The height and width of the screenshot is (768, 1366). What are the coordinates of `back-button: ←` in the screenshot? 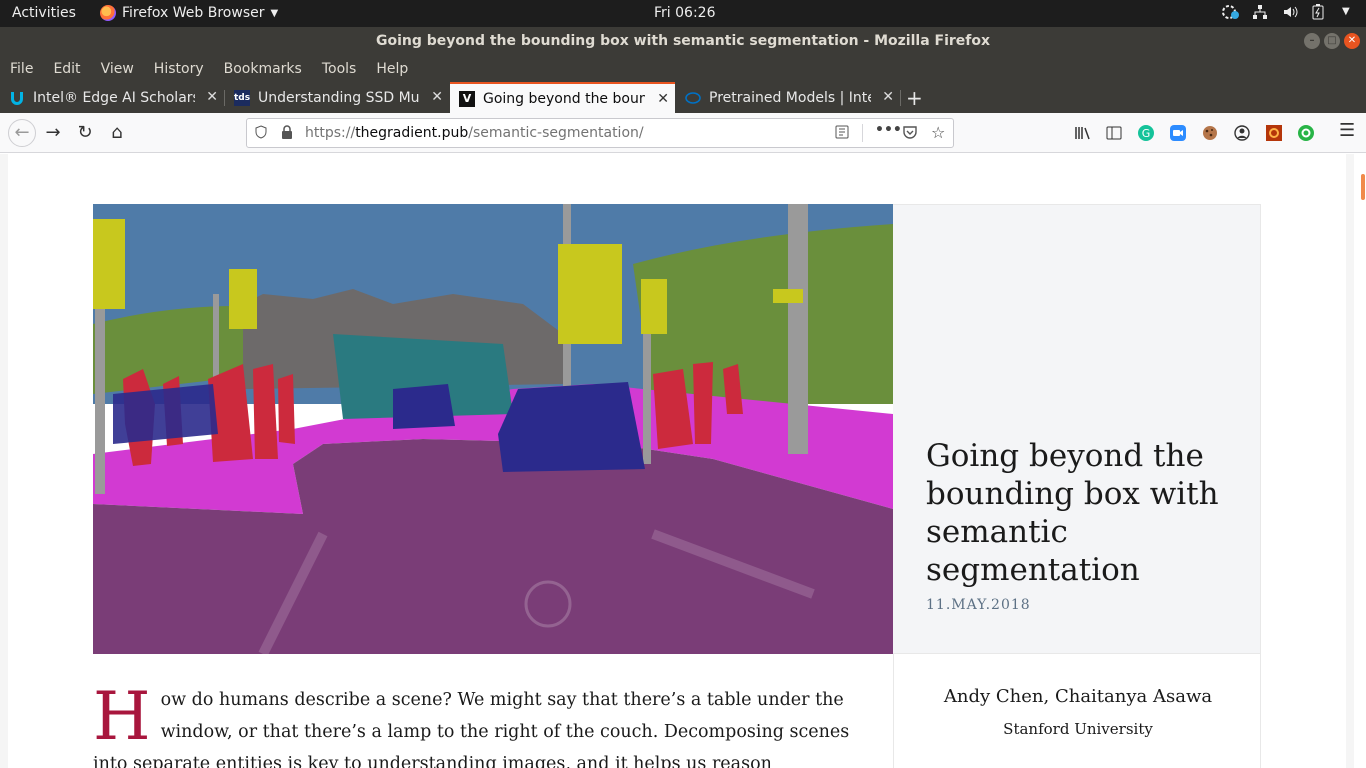 It's located at (22, 133).